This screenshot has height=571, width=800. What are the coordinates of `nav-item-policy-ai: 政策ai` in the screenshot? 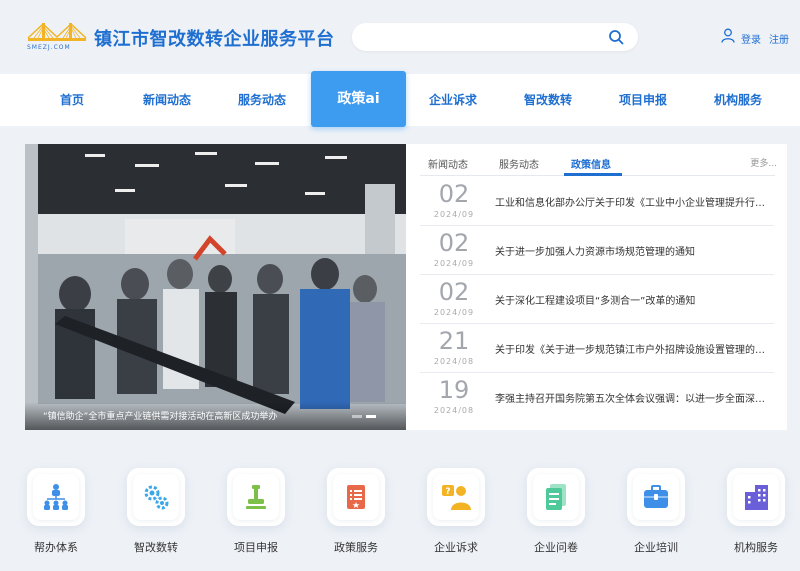 It's located at (358, 99).